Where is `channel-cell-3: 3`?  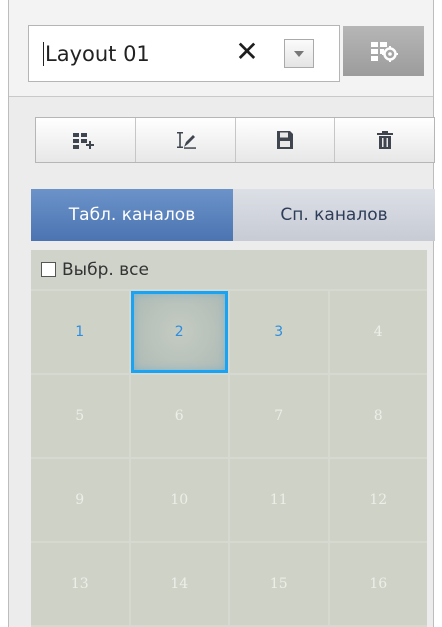 channel-cell-3: 3 is located at coordinates (279, 332).